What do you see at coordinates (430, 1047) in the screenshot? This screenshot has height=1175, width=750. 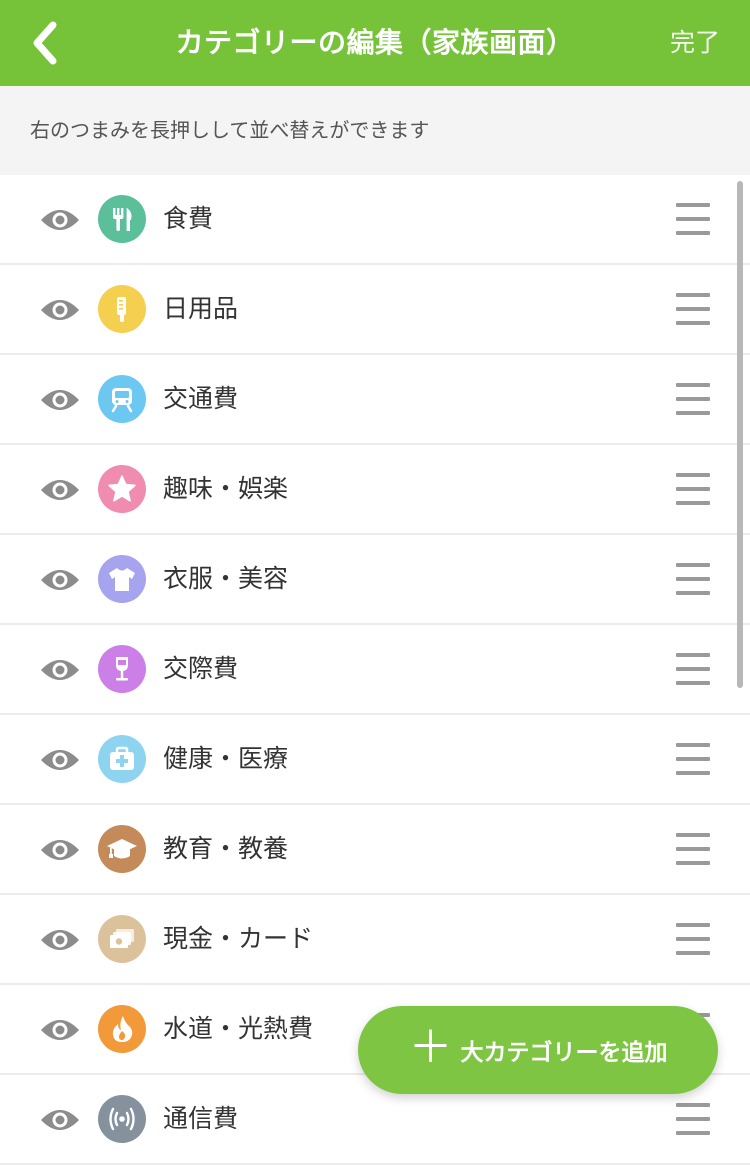 I see `plus-icon: ＋` at bounding box center [430, 1047].